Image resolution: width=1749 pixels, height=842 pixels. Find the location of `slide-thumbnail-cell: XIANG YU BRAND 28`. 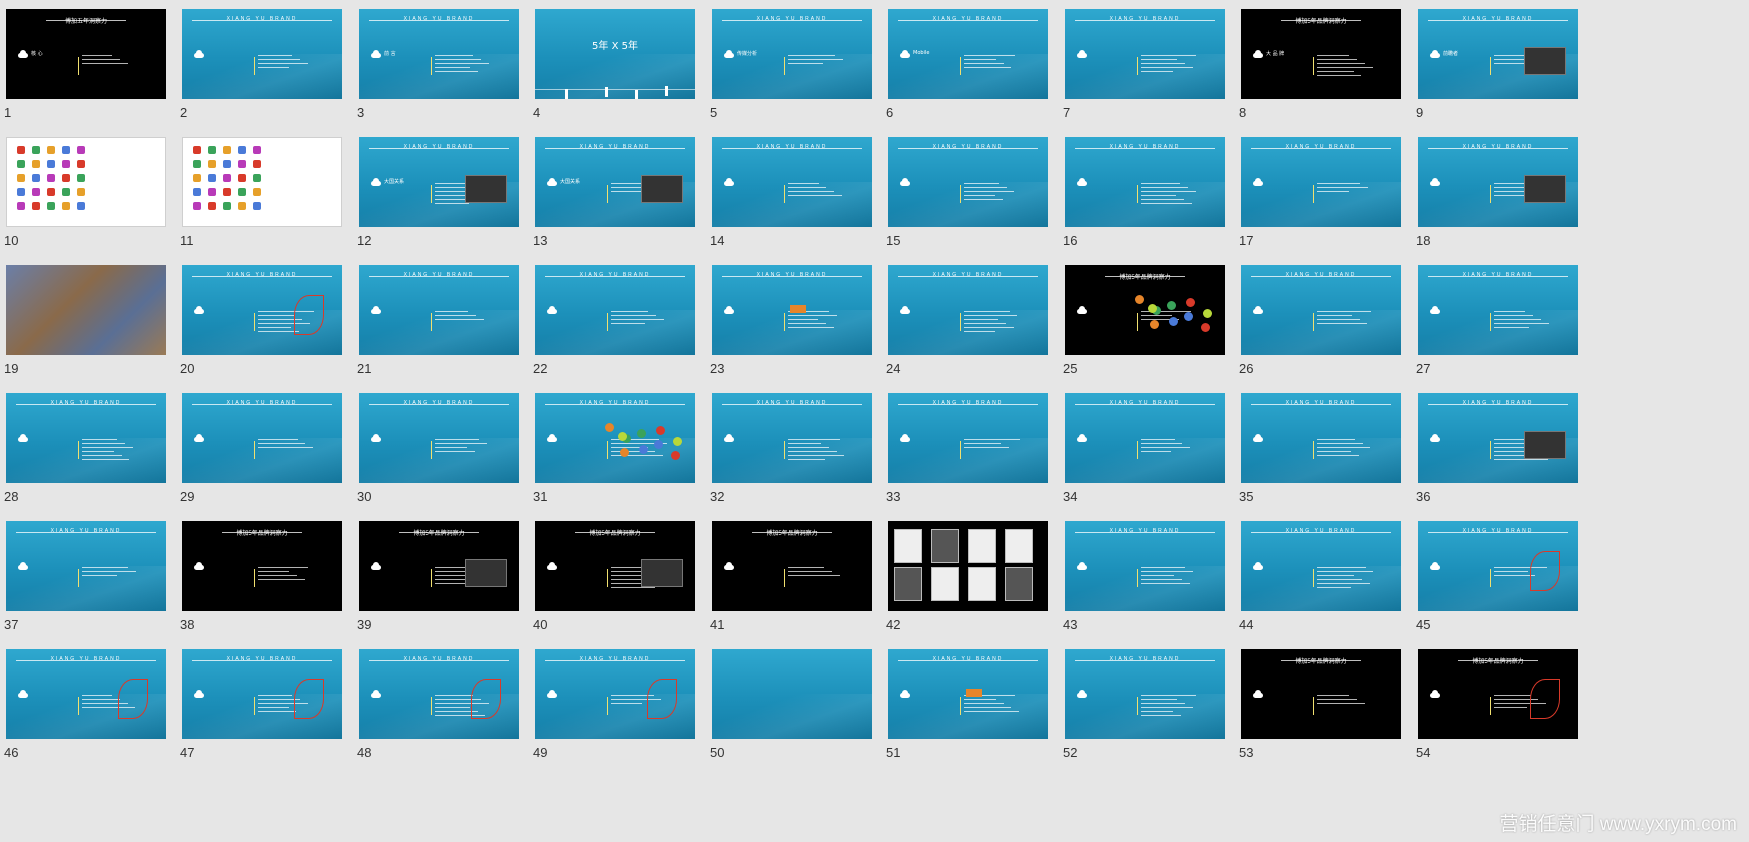

slide-thumbnail-cell: XIANG YU BRAND 28 is located at coordinates (83, 444).